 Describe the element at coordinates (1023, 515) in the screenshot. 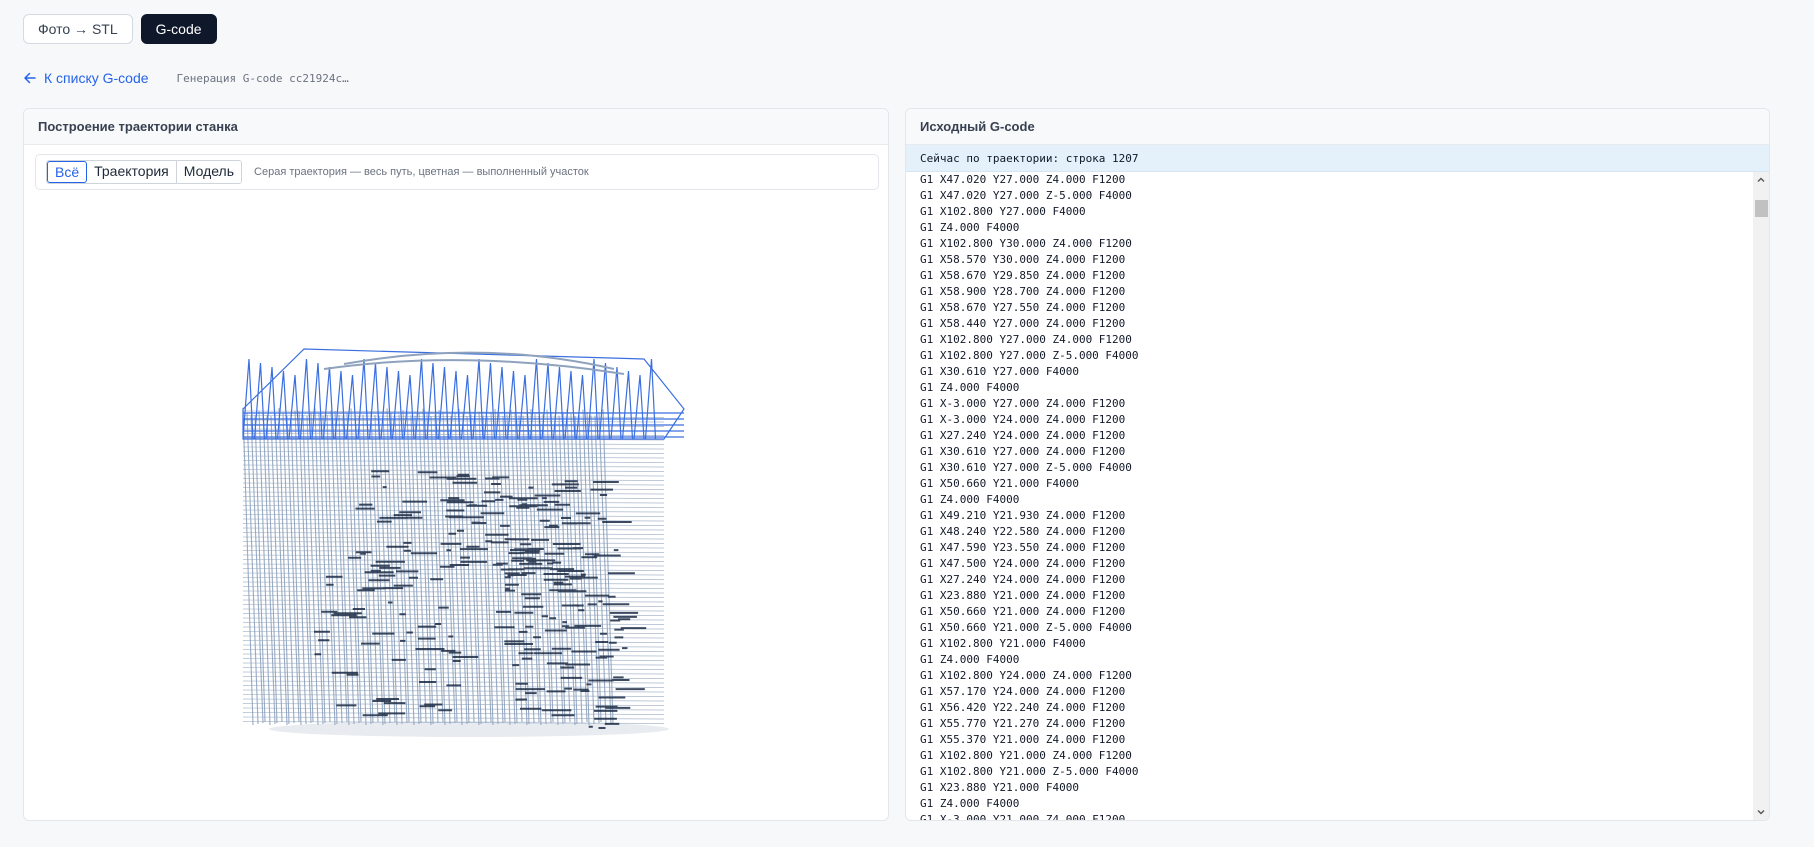

I see `gcode-line: G1 X49.210 Y21.930 Z4.000 F1200` at that location.